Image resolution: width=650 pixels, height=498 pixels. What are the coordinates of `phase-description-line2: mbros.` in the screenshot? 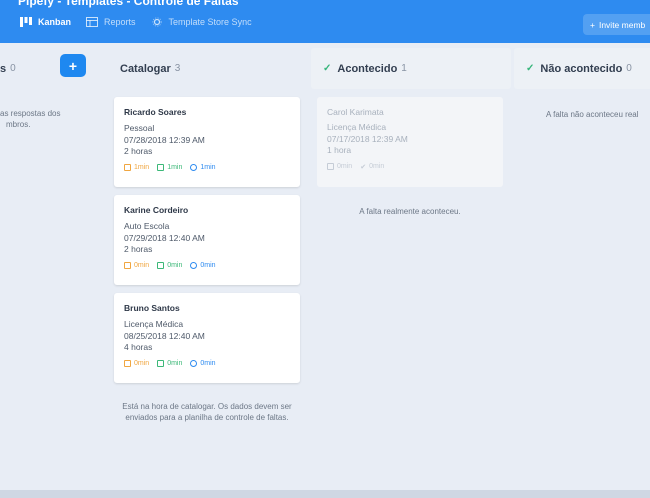 It's located at (18, 124).